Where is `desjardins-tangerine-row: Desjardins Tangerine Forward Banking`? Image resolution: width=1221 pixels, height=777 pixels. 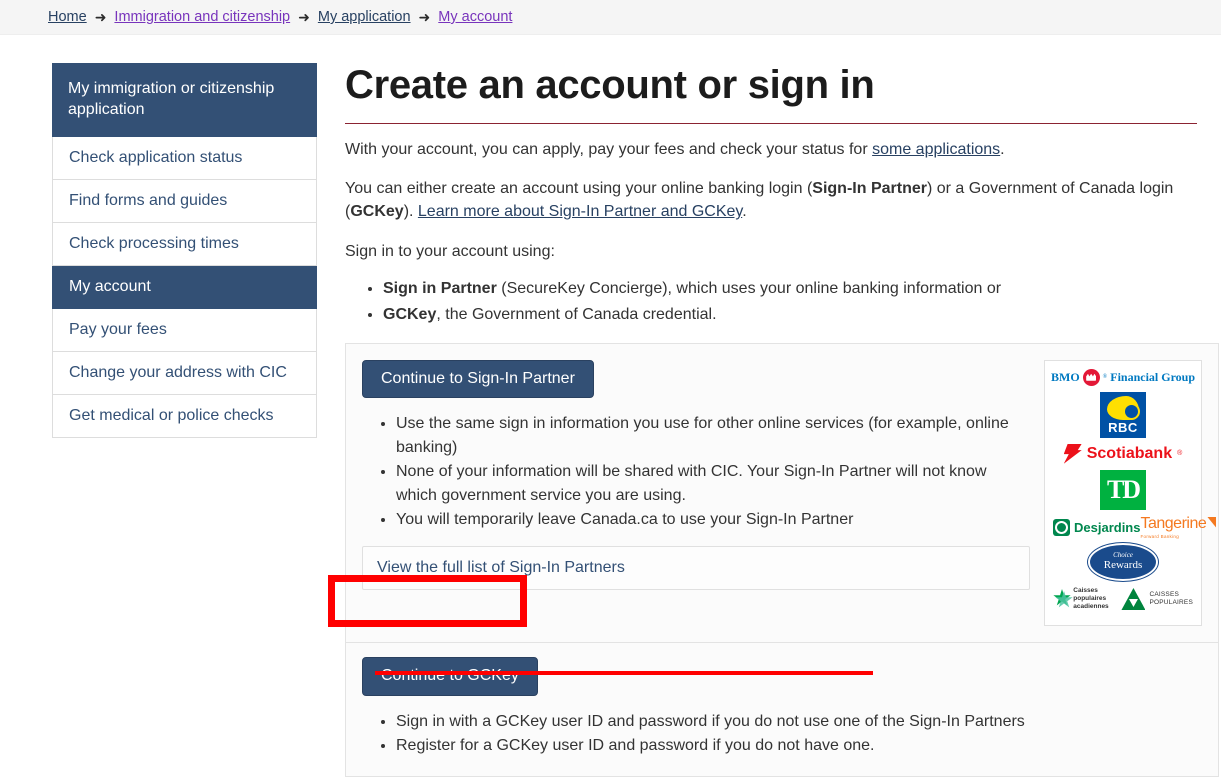 desjardins-tangerine-row: Desjardins Tangerine Forward Banking is located at coordinates (1134, 527).